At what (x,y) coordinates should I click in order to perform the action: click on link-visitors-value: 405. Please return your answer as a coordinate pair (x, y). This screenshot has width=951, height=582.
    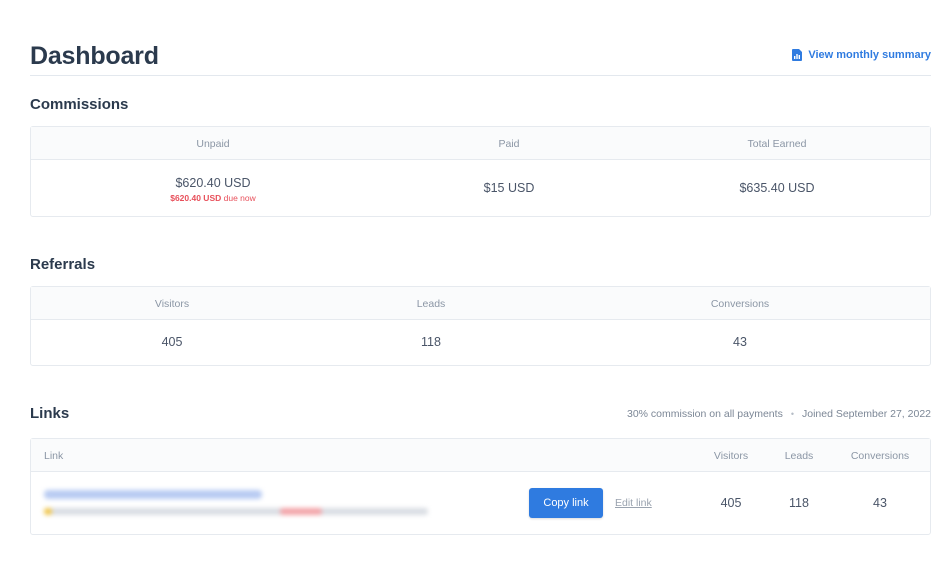
    Looking at the image, I should click on (731, 503).